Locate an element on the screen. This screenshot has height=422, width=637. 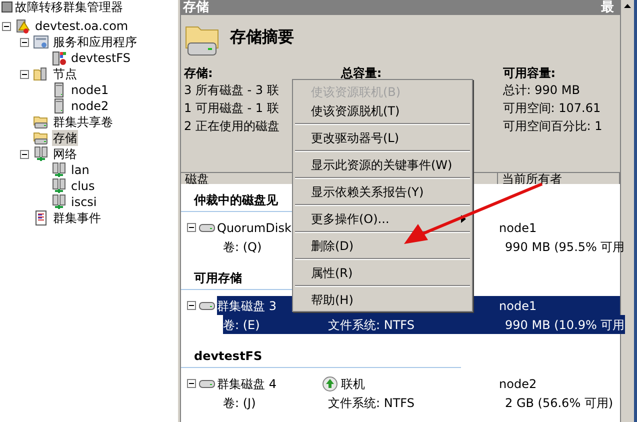
capacity-text: 990 MB (95.5% 可用 is located at coordinates (565, 247).